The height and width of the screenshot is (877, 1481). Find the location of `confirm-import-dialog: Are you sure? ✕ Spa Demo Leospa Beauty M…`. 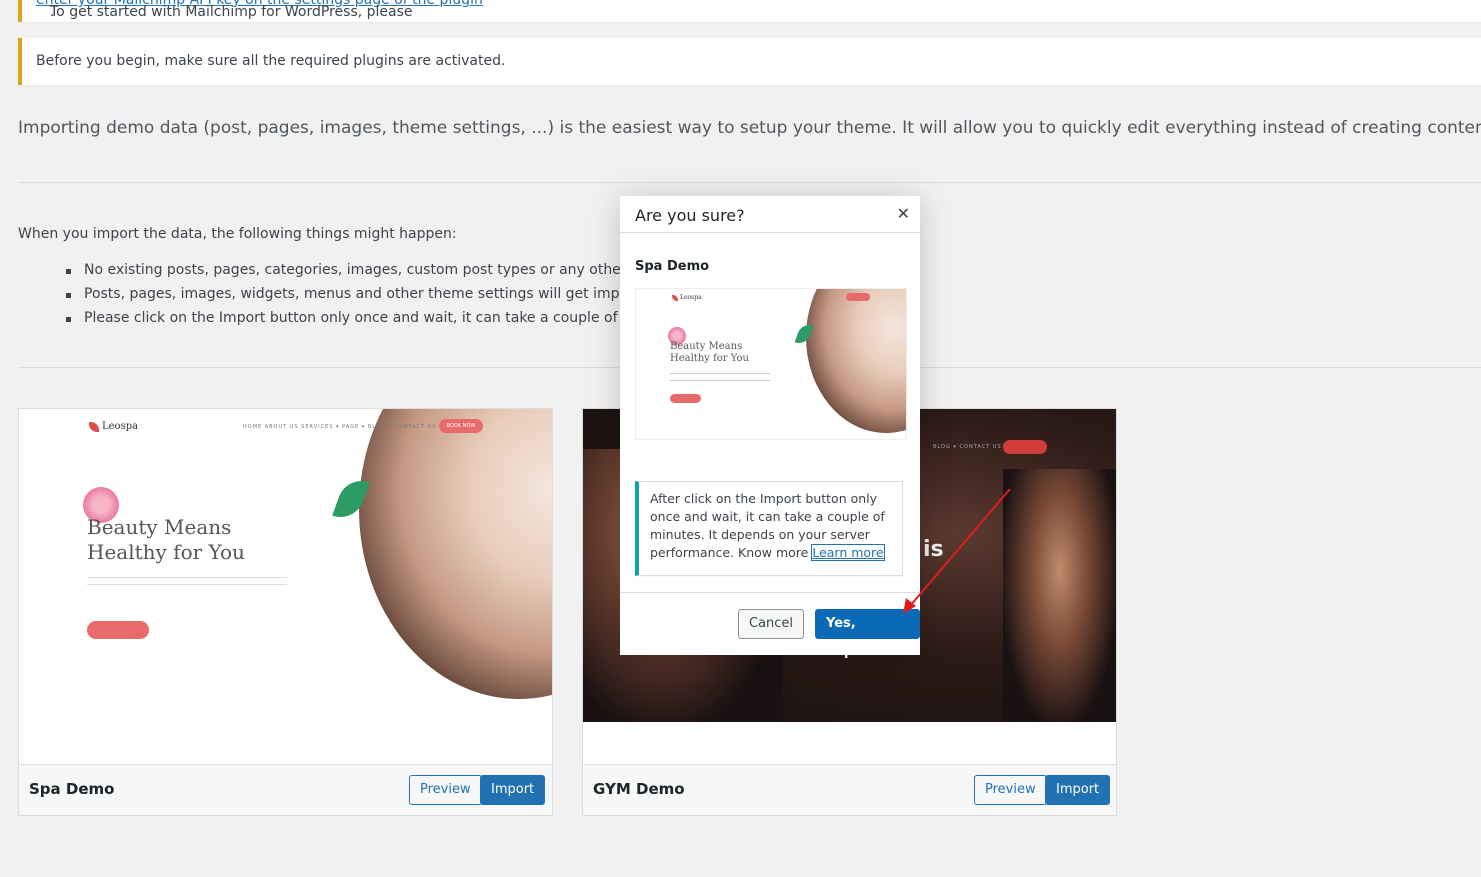

confirm-import-dialog: Are you sure? ✕ Spa Demo Leospa Beauty M… is located at coordinates (770, 427).